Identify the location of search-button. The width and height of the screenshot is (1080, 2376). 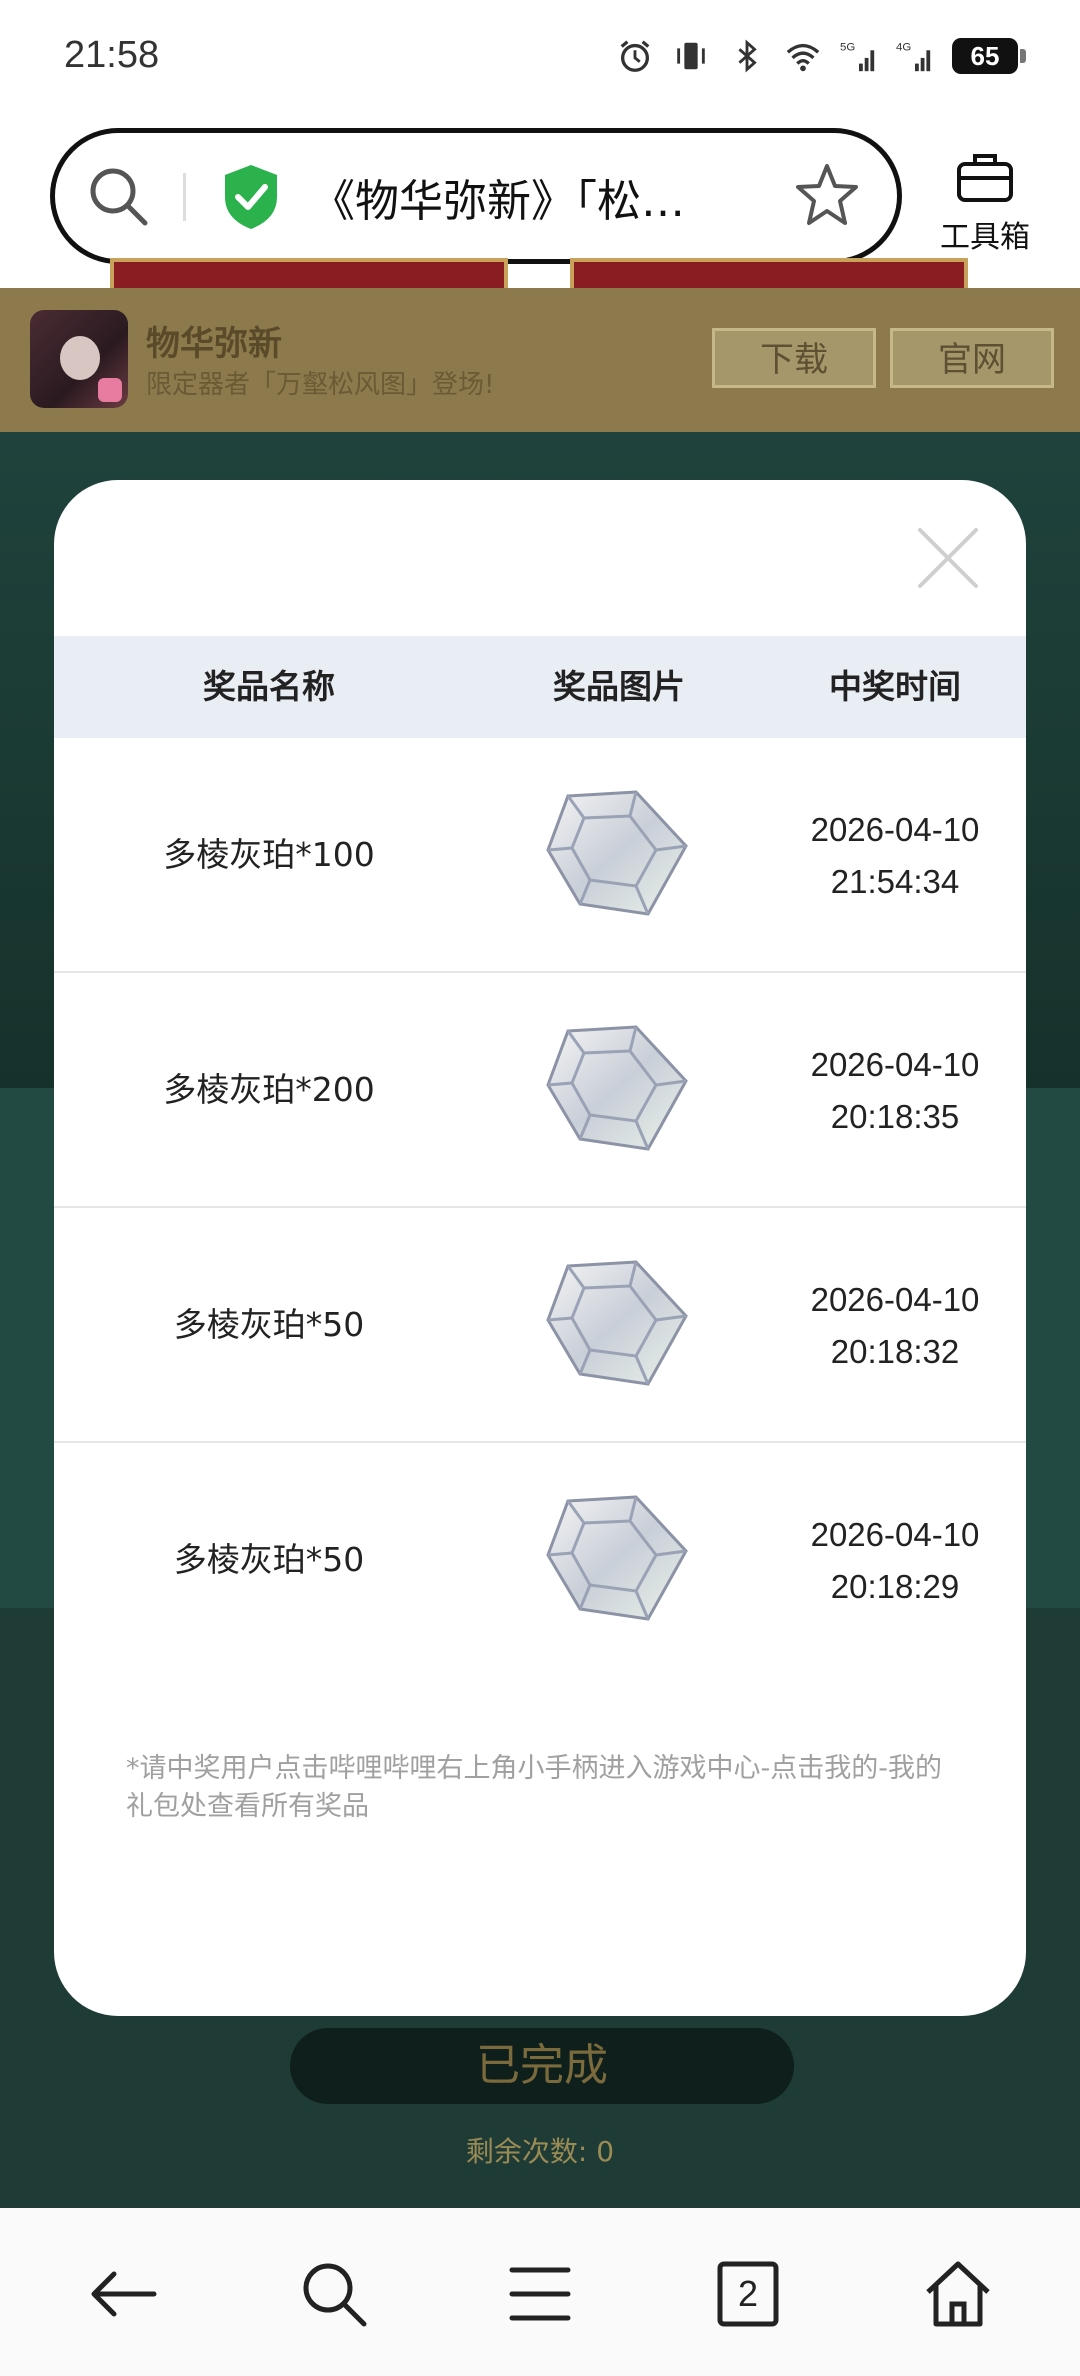
(334, 2294).